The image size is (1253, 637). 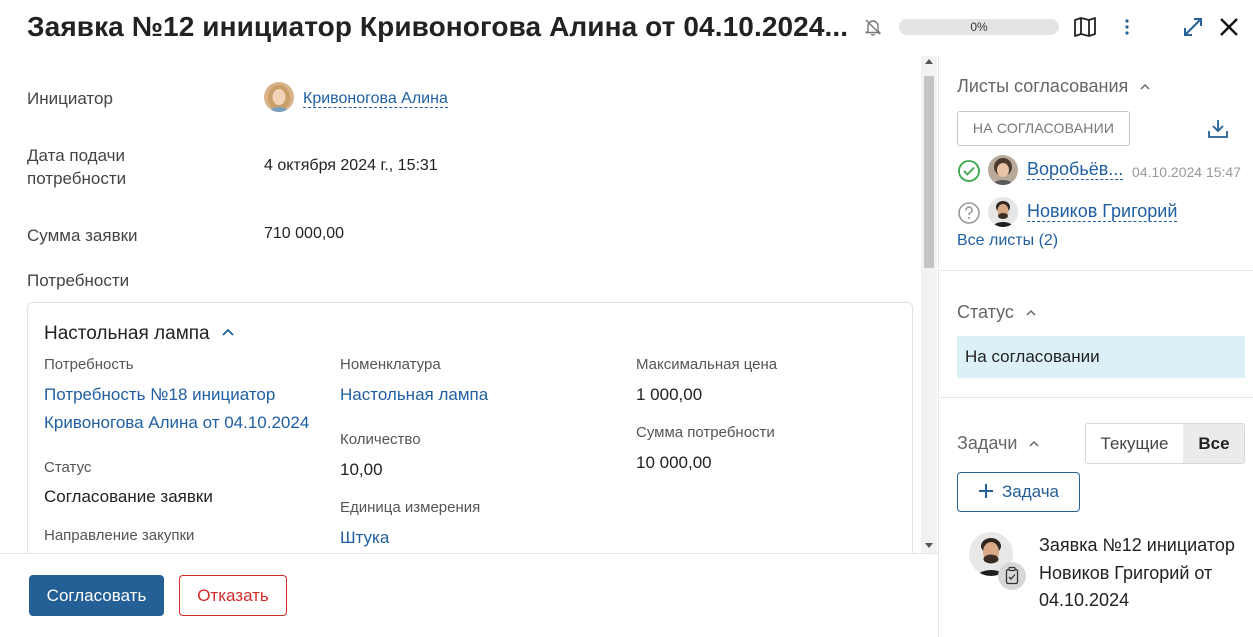 I want to click on progress-bar: 0%, so click(x=979, y=27).